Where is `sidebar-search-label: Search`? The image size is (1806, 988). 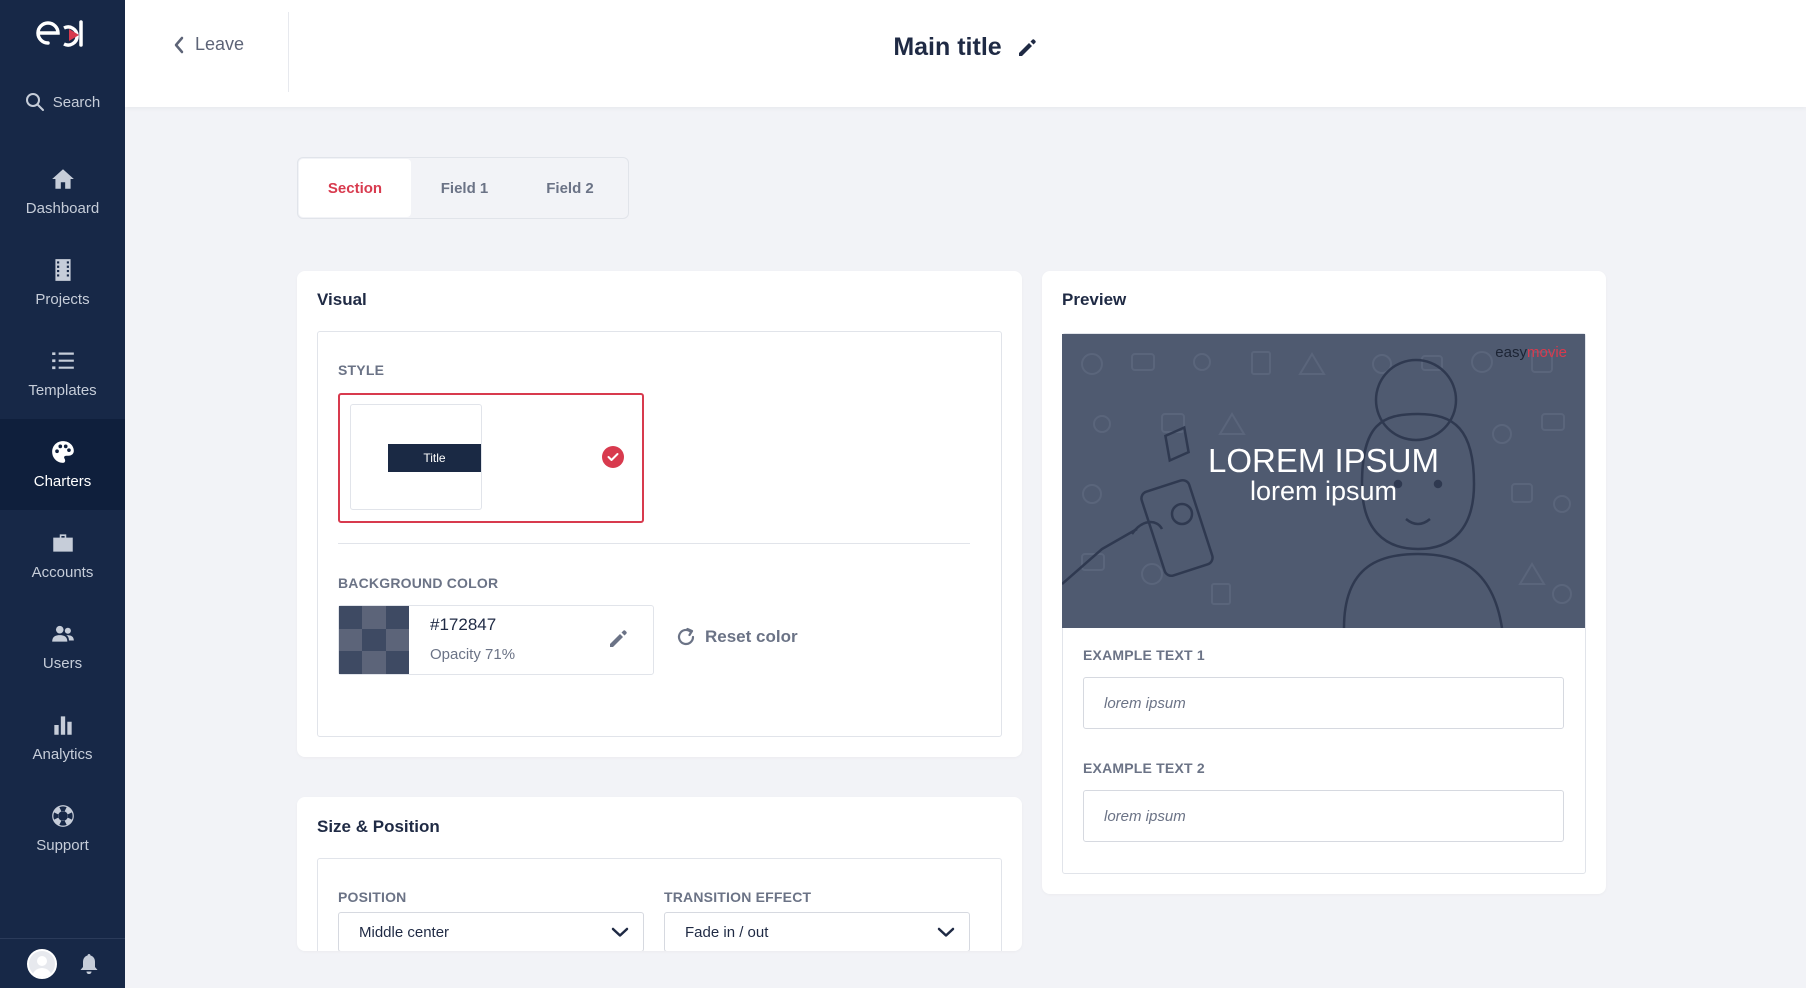 sidebar-search-label: Search is located at coordinates (76, 102).